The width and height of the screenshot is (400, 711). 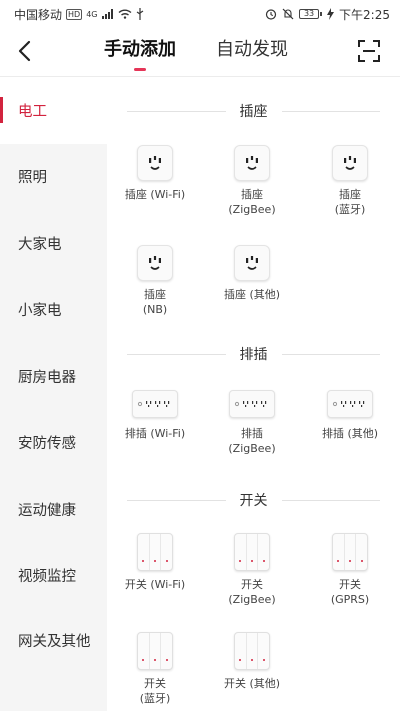 I want to click on battery-icon: 33, so click(x=311, y=14).